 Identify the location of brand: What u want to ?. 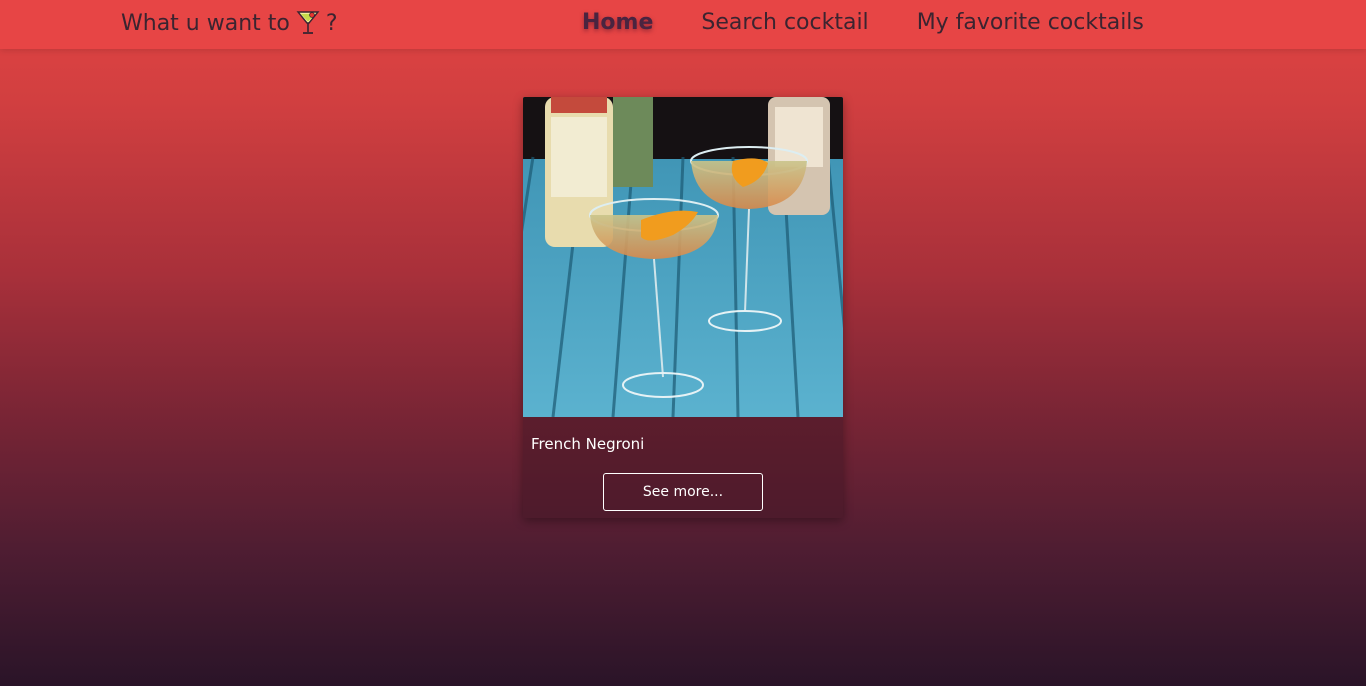
(229, 23).